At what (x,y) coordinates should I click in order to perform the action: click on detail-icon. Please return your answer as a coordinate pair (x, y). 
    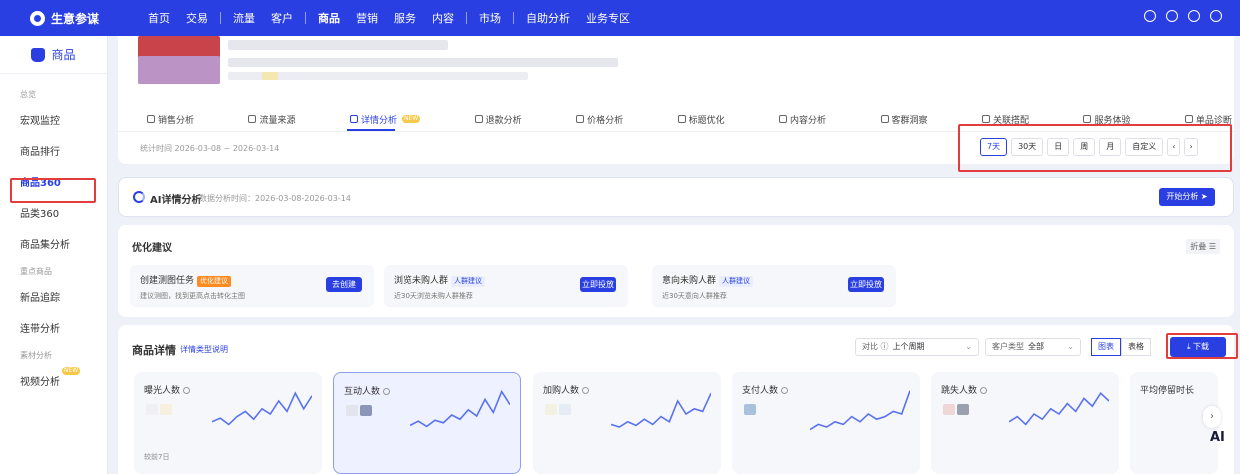
    Looking at the image, I should click on (353, 119).